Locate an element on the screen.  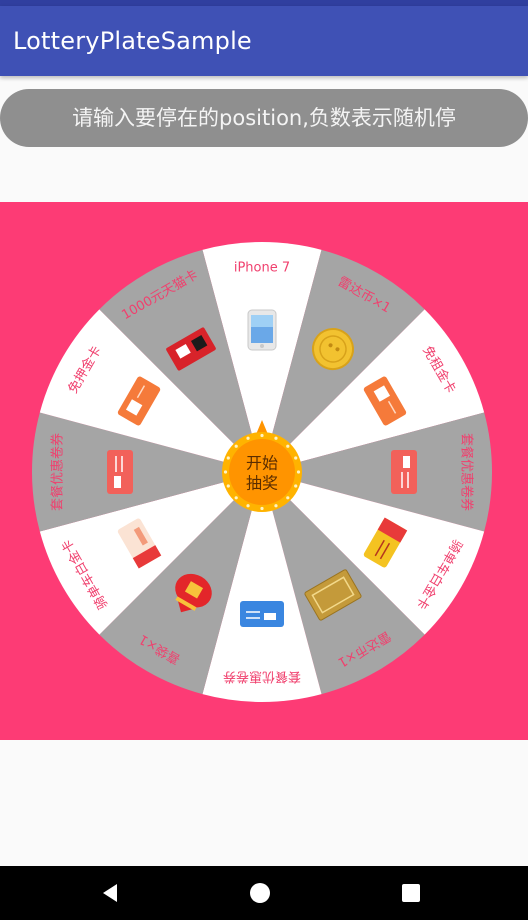
position-input-container is located at coordinates (264, 118).